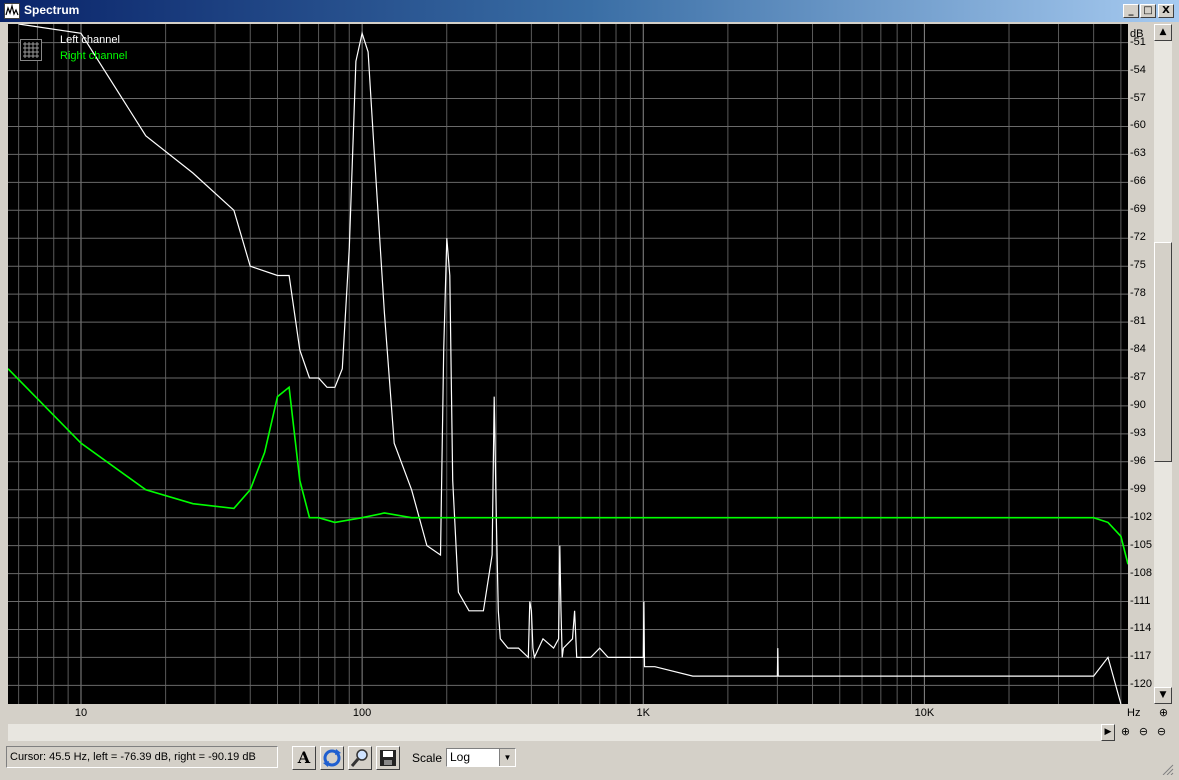 The image size is (1179, 780). Describe the element at coordinates (304, 758) in the screenshot. I see `font-icon: A` at that location.